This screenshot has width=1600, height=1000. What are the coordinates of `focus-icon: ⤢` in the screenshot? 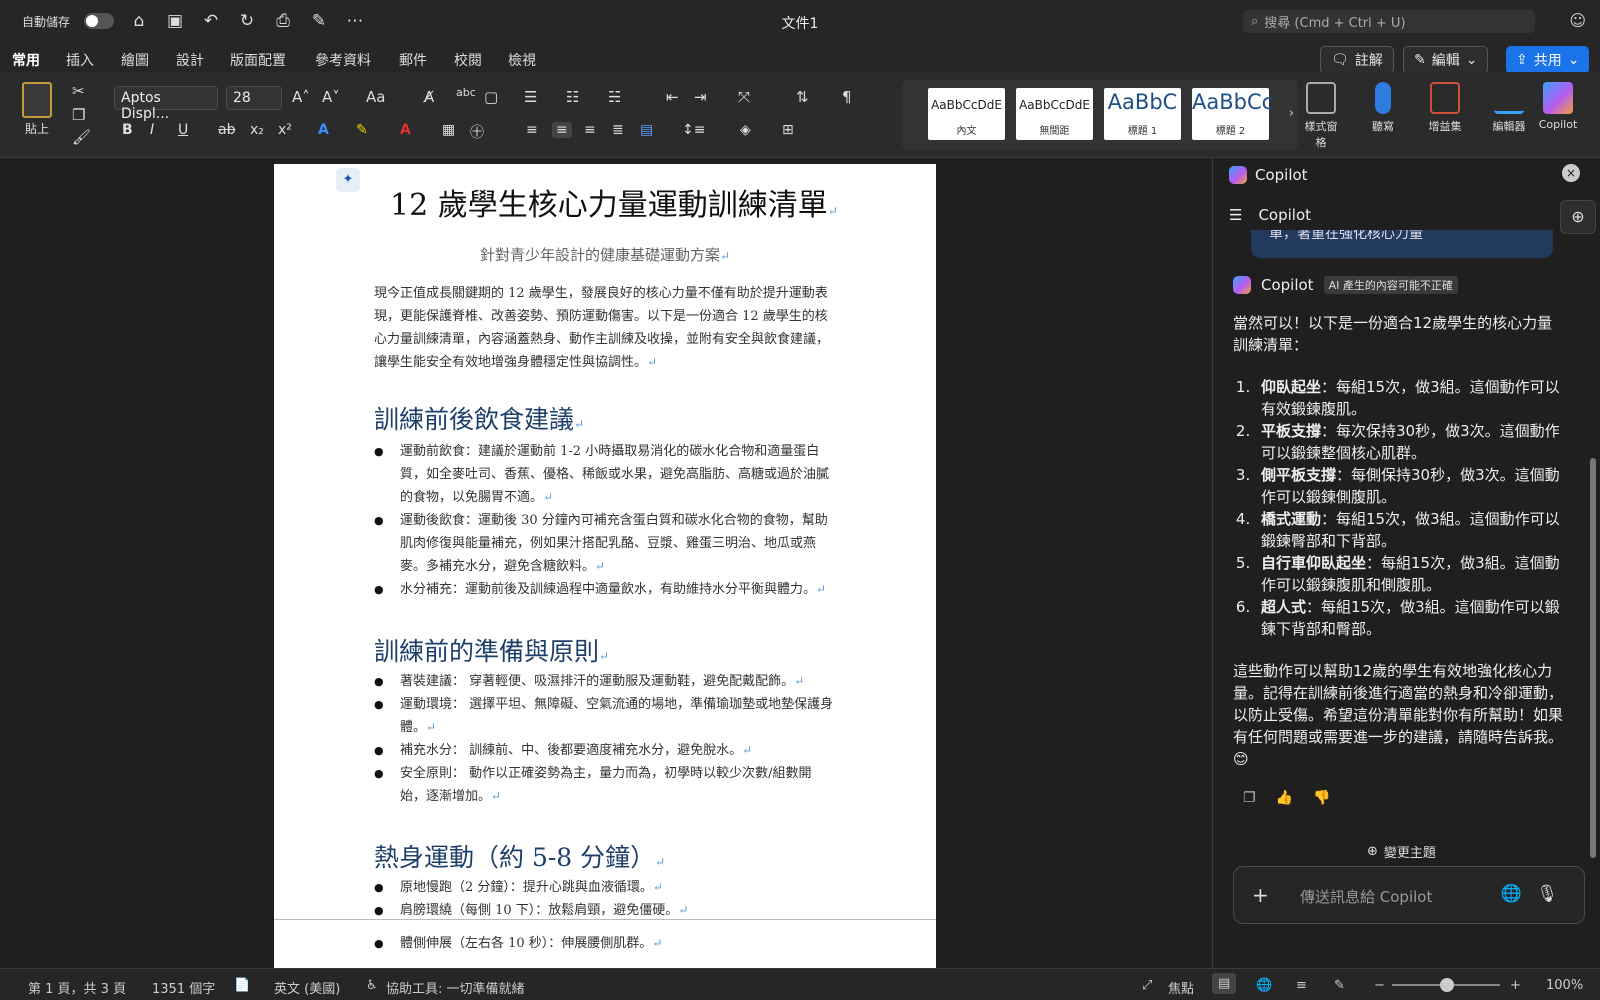 It's located at (1147, 985).